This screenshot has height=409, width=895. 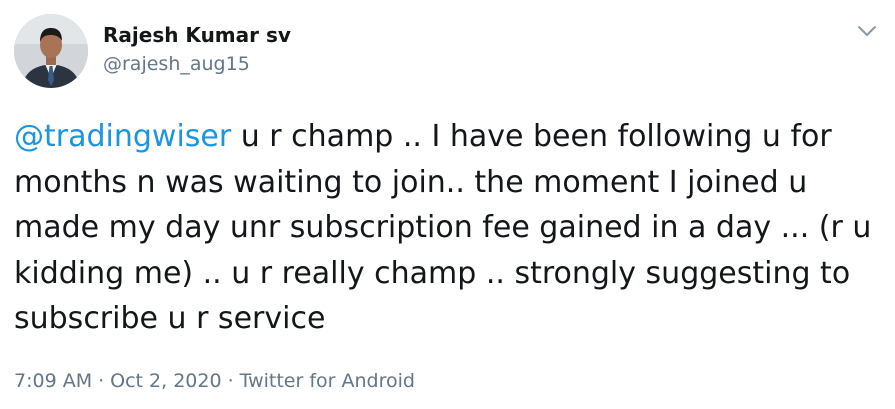 I want to click on author-avatar, so click(x=51, y=51).